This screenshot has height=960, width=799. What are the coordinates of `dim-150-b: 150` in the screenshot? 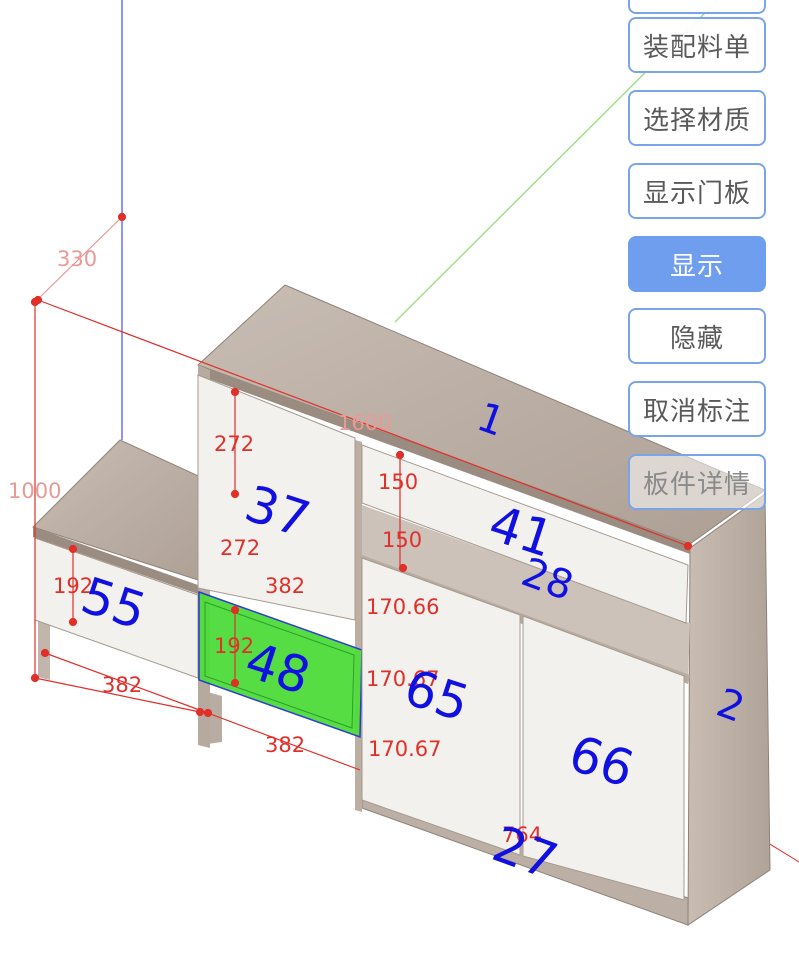 It's located at (402, 540).